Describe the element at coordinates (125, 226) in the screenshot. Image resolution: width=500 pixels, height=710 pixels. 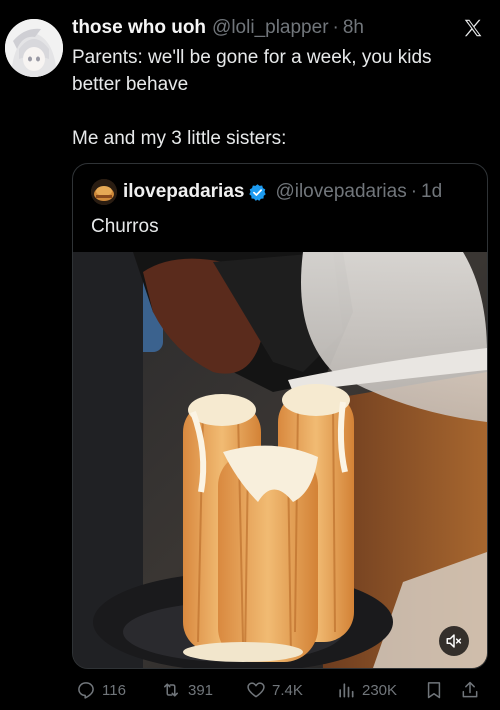
I see `quoted-tweet-text: Churros` at that location.